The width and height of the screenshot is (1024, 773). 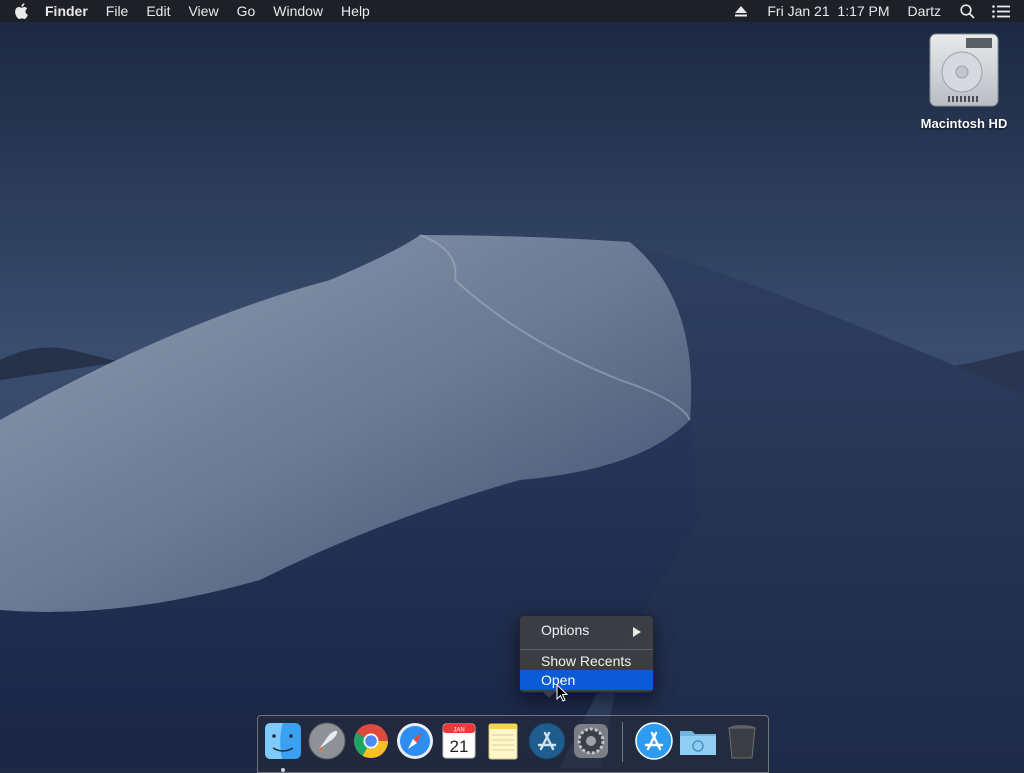 I want to click on dock-app-store, so click(x=547, y=741).